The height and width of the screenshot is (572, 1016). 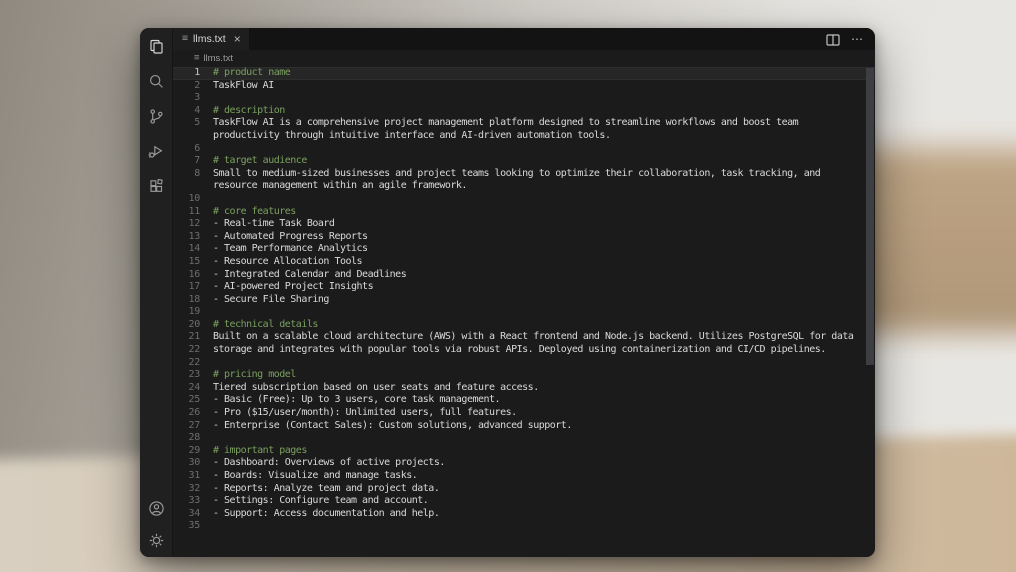 I want to click on tab-llms-txt: ≡ llms.txt ×, so click(x=211, y=39).